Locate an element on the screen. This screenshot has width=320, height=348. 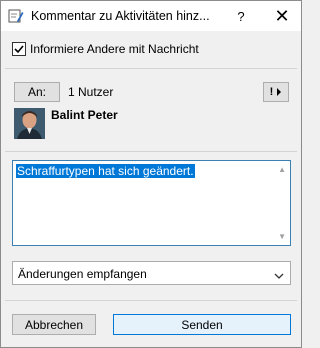
cancel-button: Abbrechen is located at coordinates (54, 324).